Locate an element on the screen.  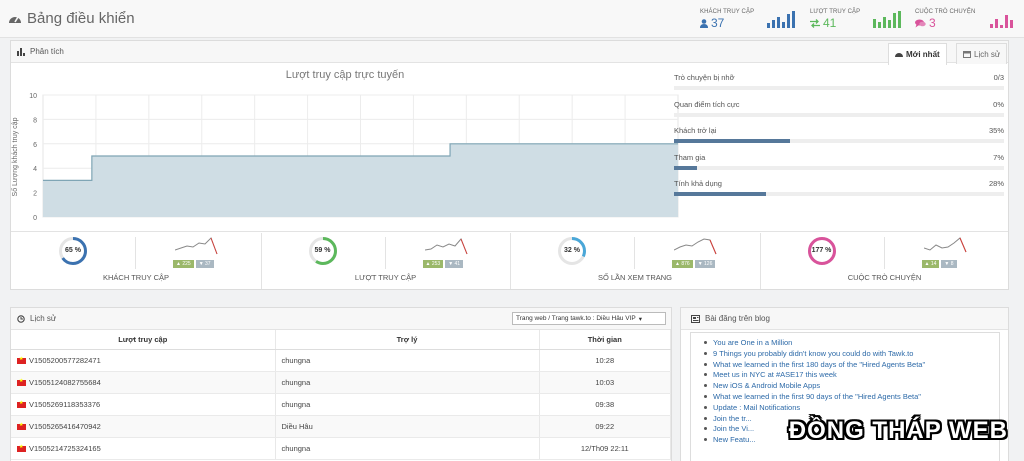
visitors-sparkbars is located at coordinates (781, 19).